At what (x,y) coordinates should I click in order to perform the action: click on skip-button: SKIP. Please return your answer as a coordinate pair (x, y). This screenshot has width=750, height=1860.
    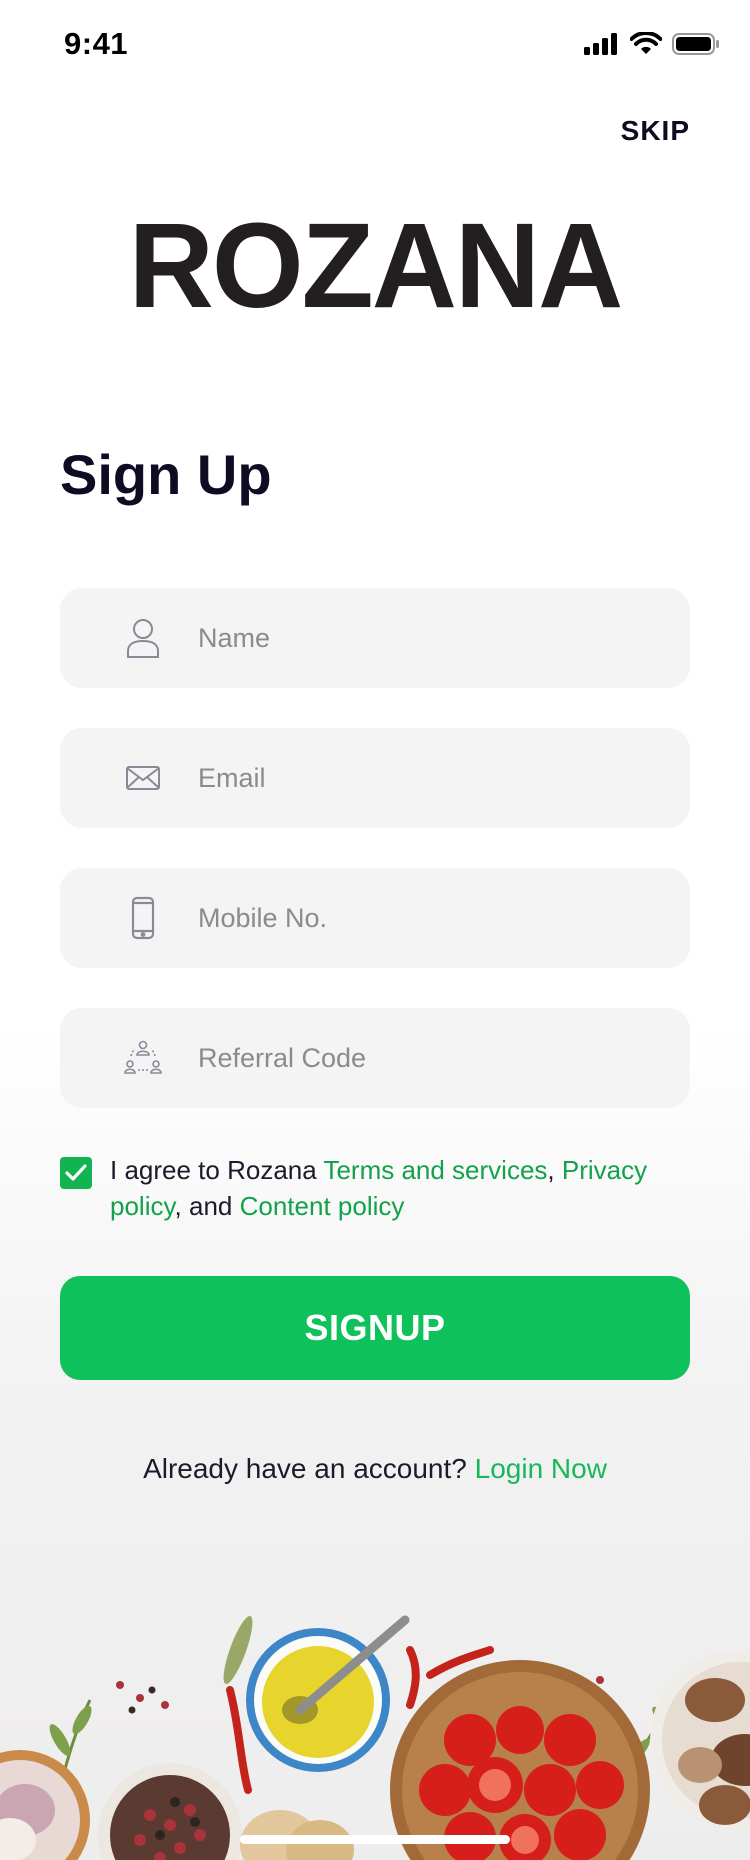
    Looking at the image, I should click on (655, 131).